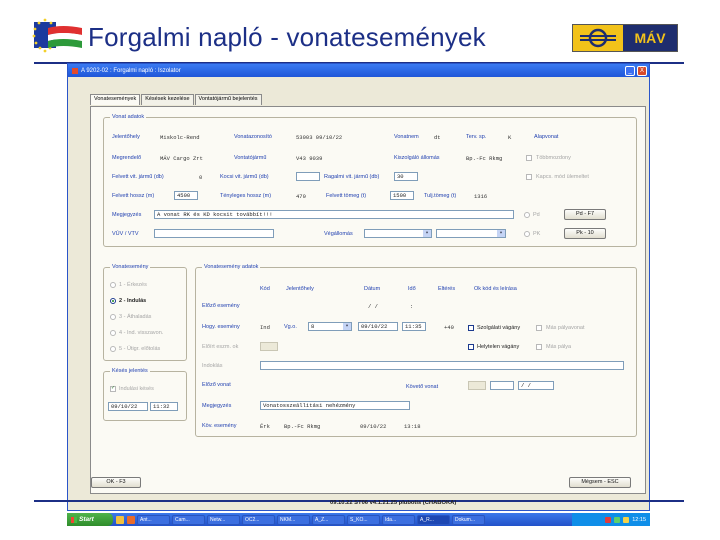 This screenshot has width=720, height=540. What do you see at coordinates (131, 519) in the screenshot?
I see `quicklaunch-browser-icon` at bounding box center [131, 519].